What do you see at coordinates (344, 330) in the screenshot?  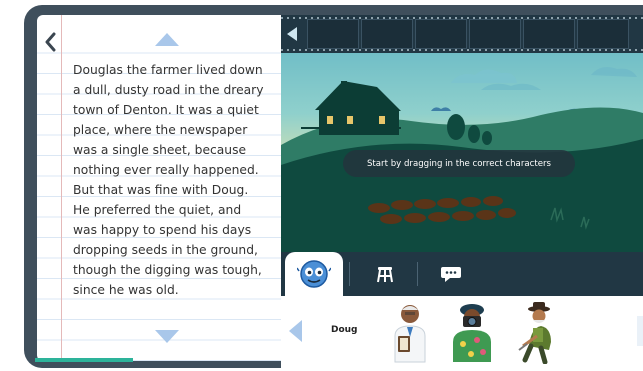 I see `character-name-label: Doug` at bounding box center [344, 330].